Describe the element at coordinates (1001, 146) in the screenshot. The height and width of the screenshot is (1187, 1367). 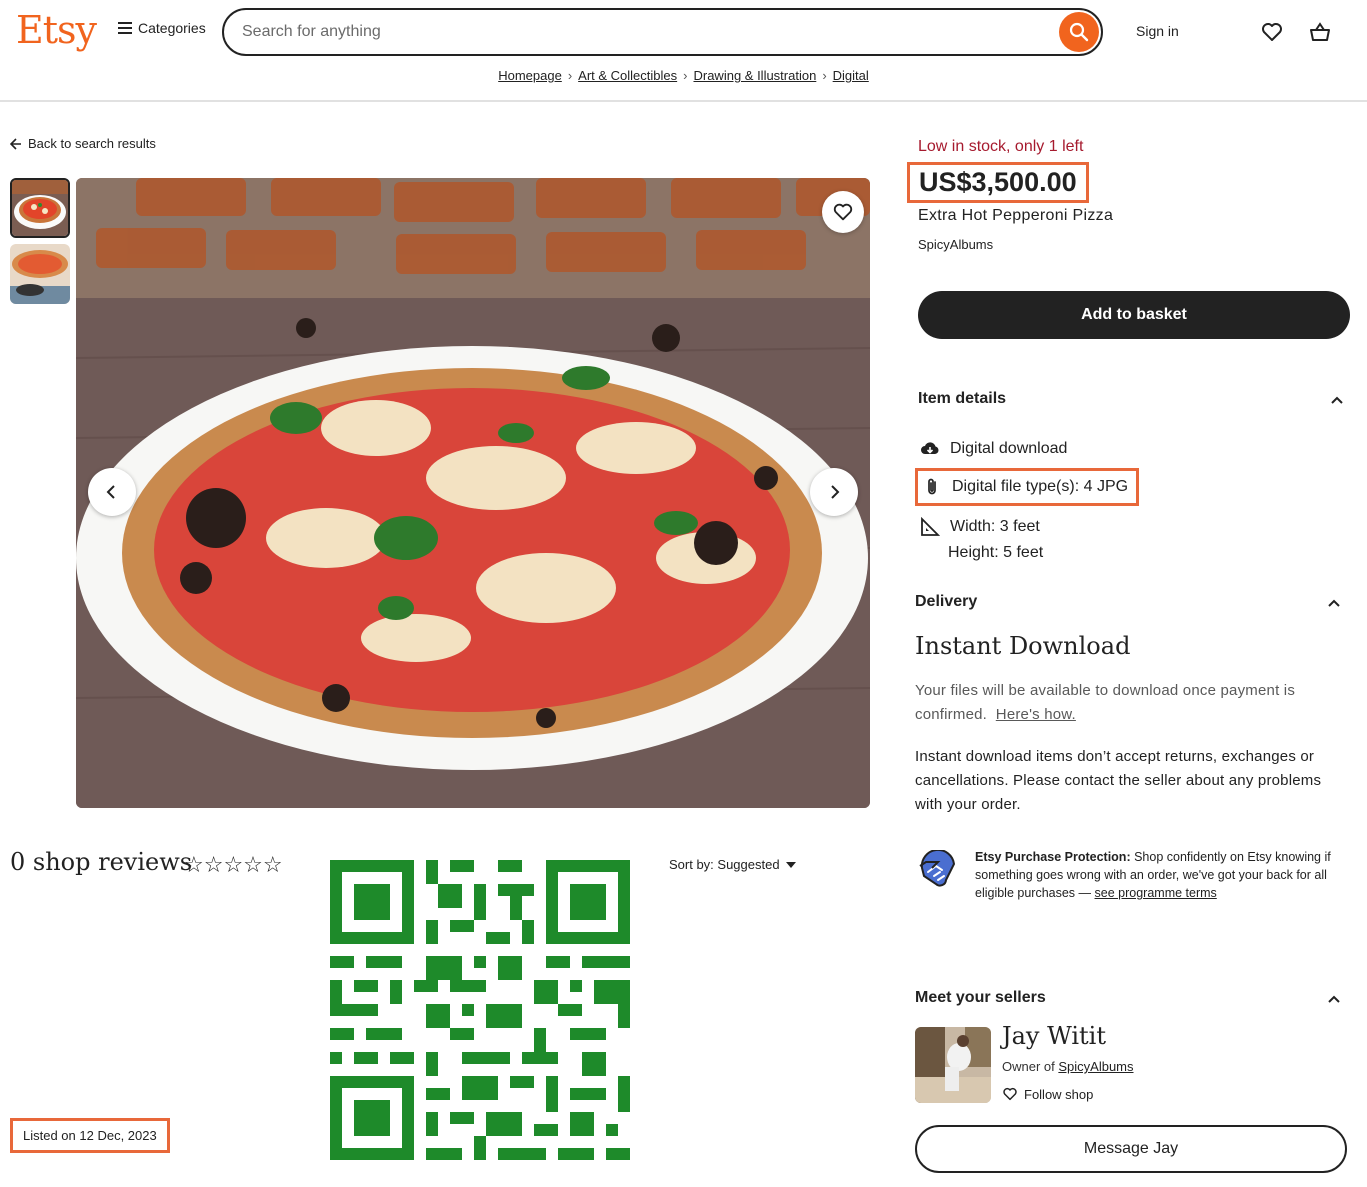
I see `stock-warning: Low in stock, only 1 left` at that location.